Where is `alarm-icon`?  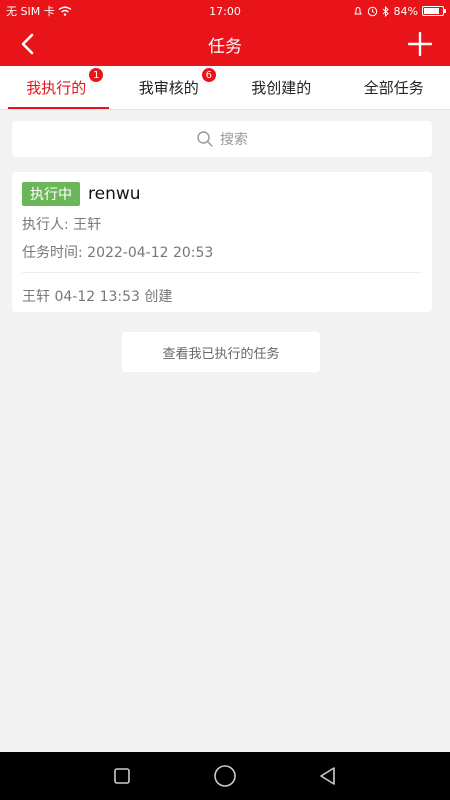 alarm-icon is located at coordinates (372, 11).